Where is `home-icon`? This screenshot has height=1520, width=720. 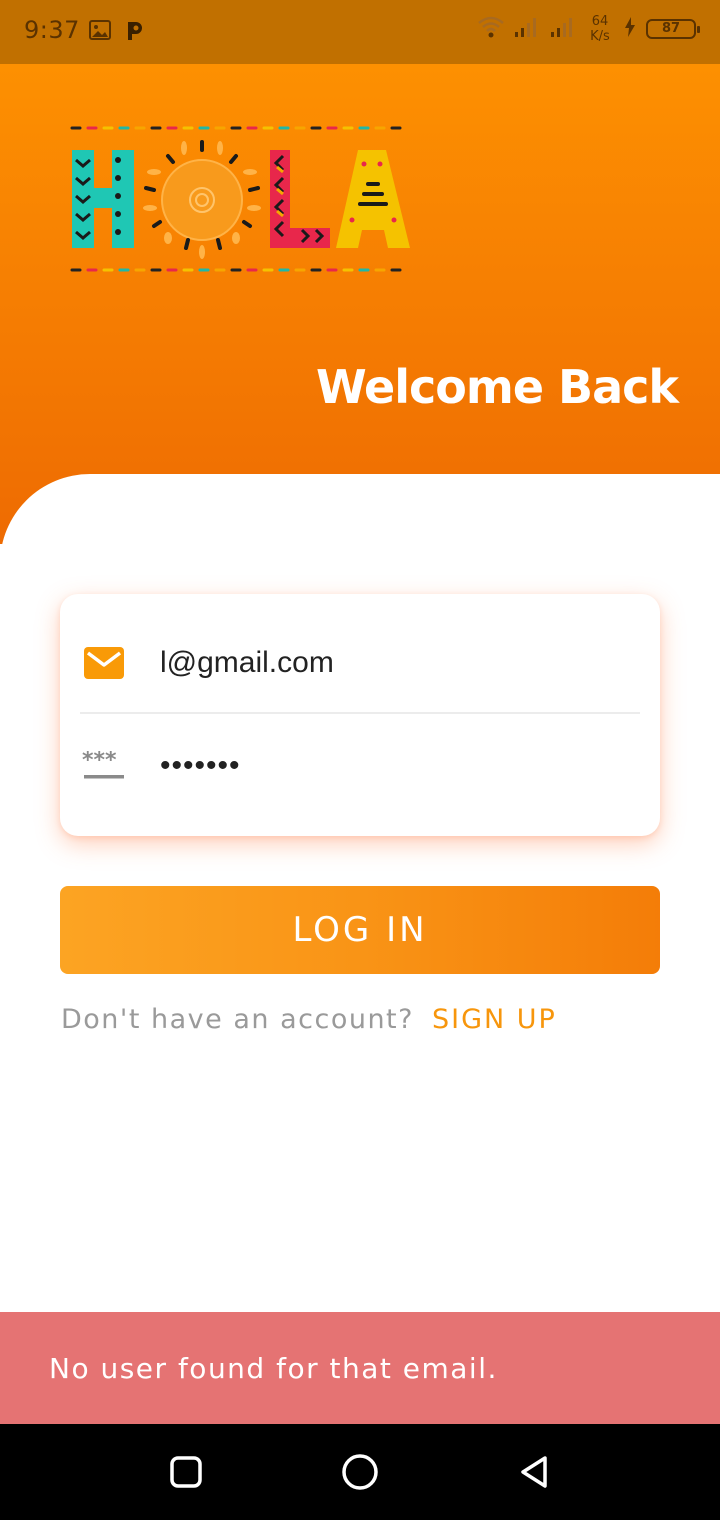 home-icon is located at coordinates (360, 1472).